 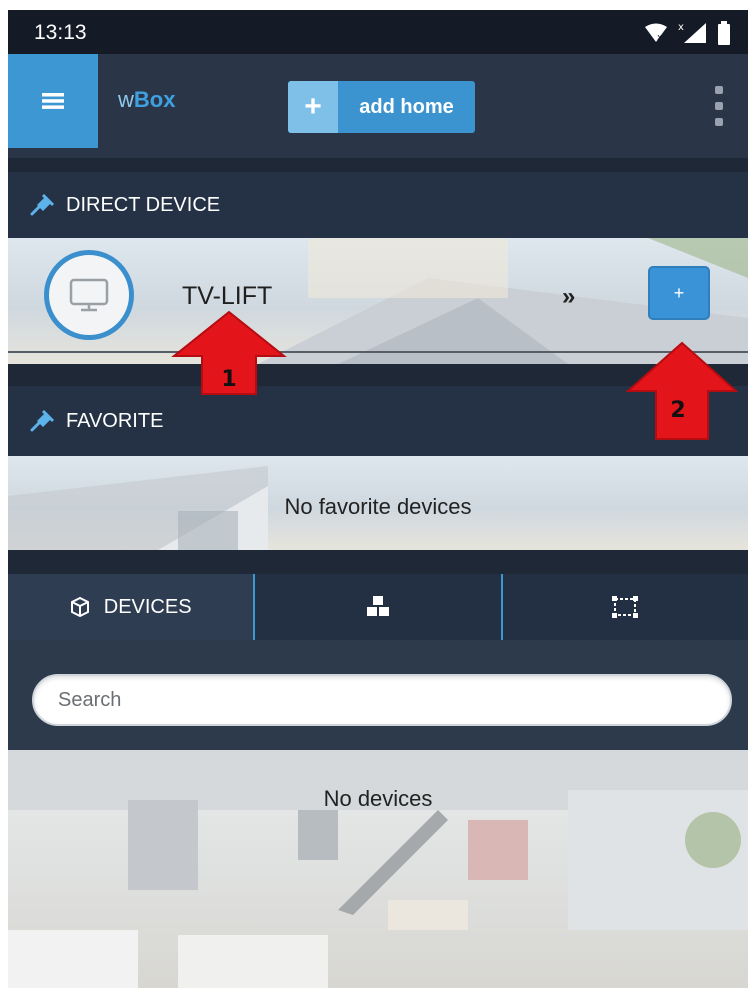 I want to click on menu-button, so click(x=53, y=101).